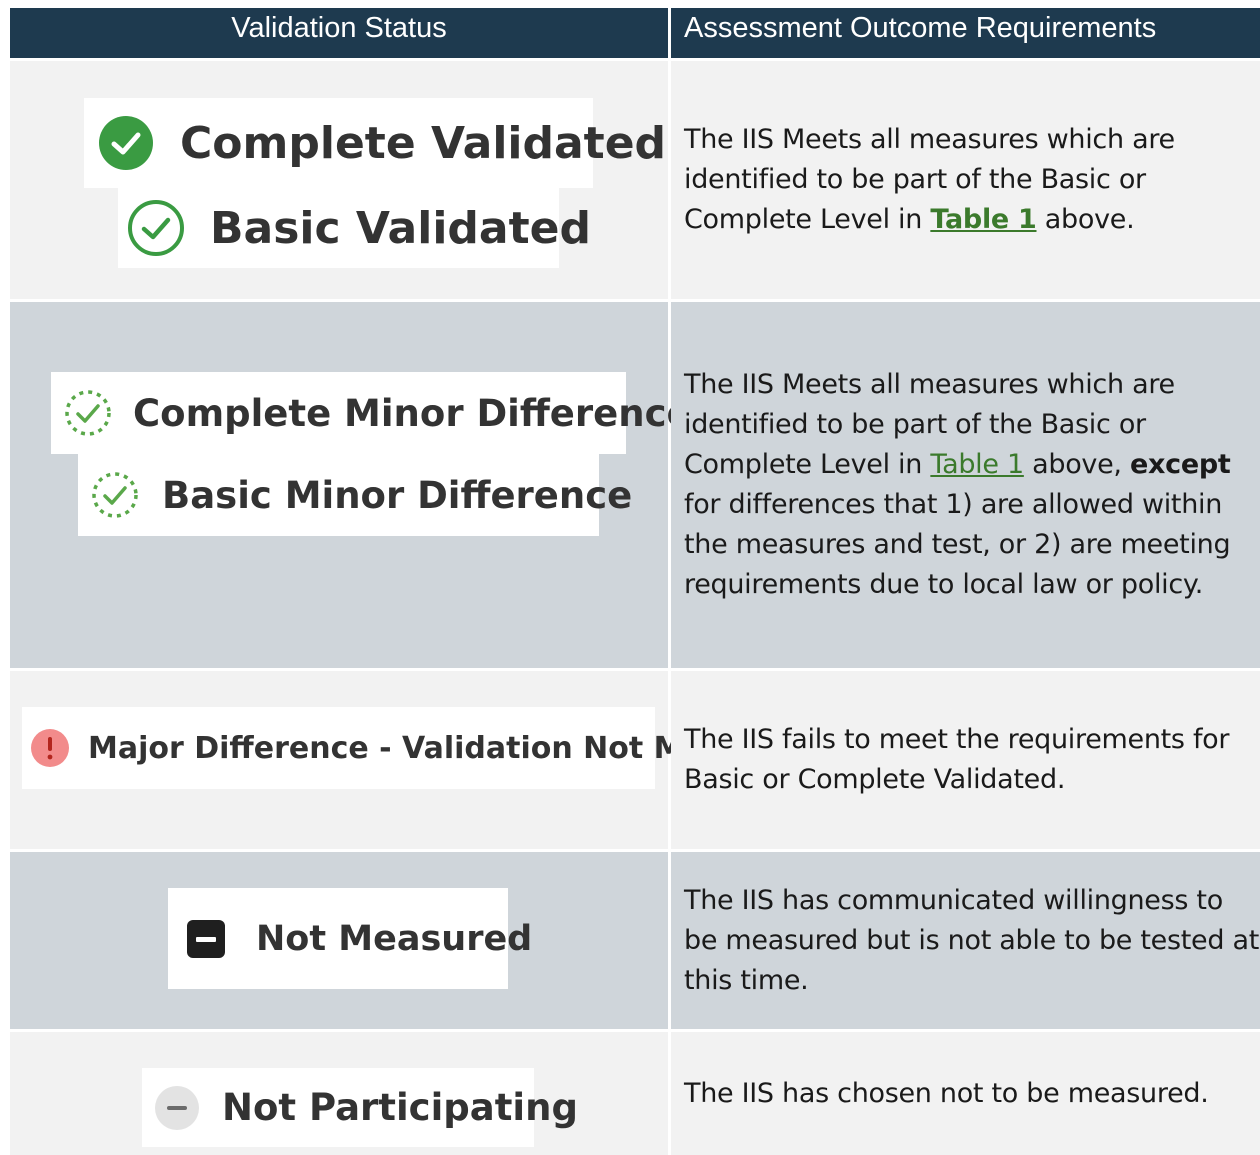 Image resolution: width=1260 pixels, height=1155 pixels. I want to click on major-difference-badge: Major Difference - Validation Not Met, so click(370, 748).